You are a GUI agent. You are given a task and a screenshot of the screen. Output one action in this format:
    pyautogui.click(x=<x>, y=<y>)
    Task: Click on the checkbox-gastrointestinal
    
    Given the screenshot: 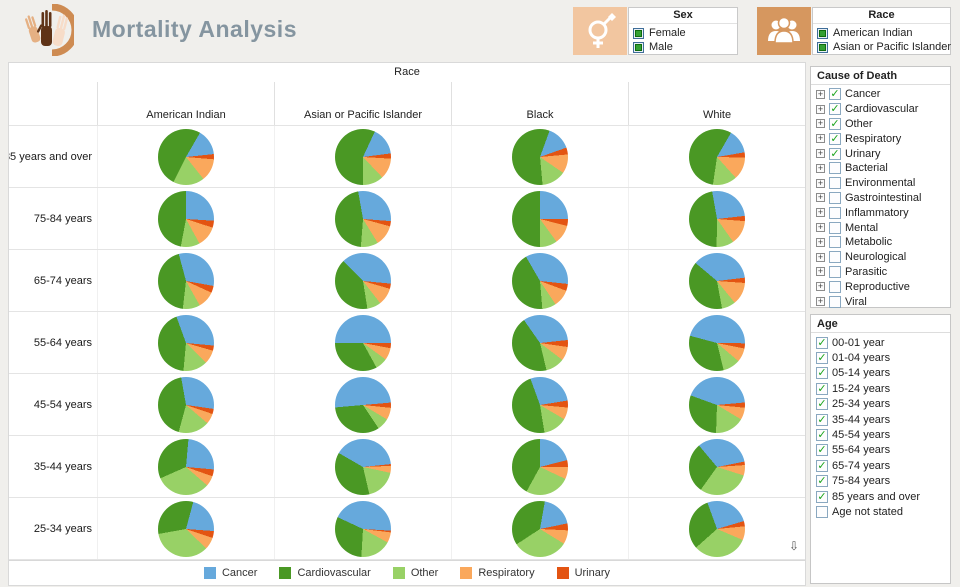 What is the action you would take?
    pyautogui.click(x=835, y=197)
    